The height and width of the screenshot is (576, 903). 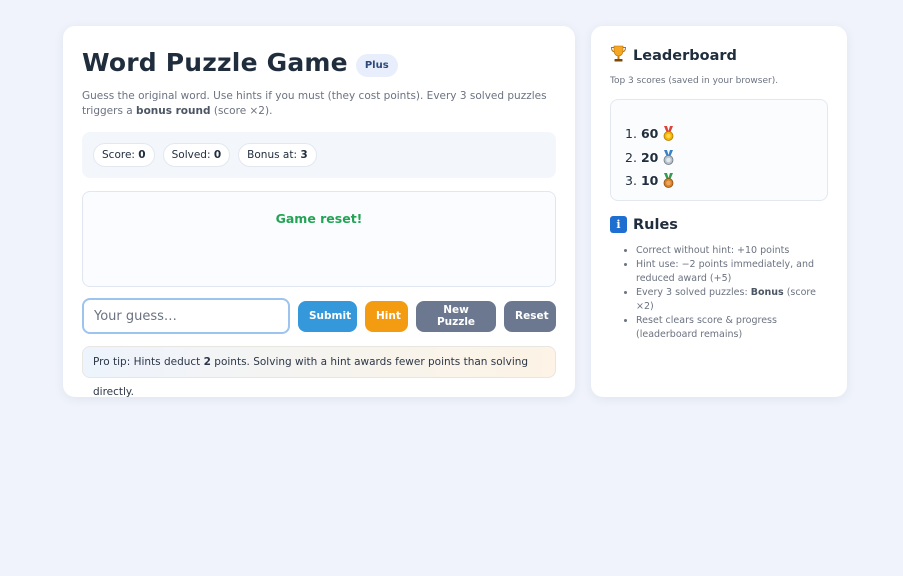 What do you see at coordinates (668, 134) in the screenshot?
I see `gold-medal-icon` at bounding box center [668, 134].